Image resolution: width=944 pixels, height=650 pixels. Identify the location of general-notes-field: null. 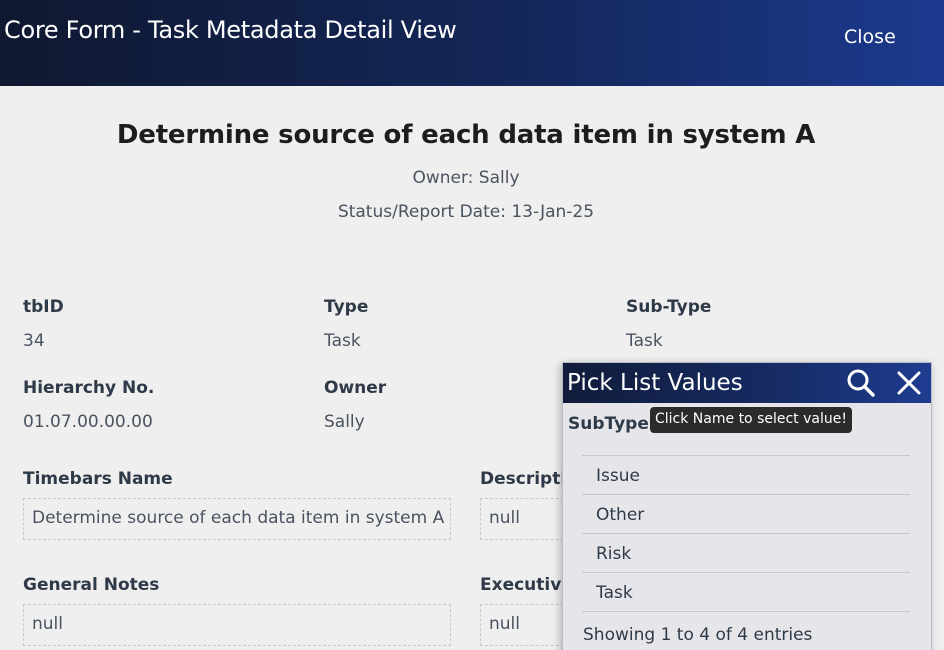
(237, 625).